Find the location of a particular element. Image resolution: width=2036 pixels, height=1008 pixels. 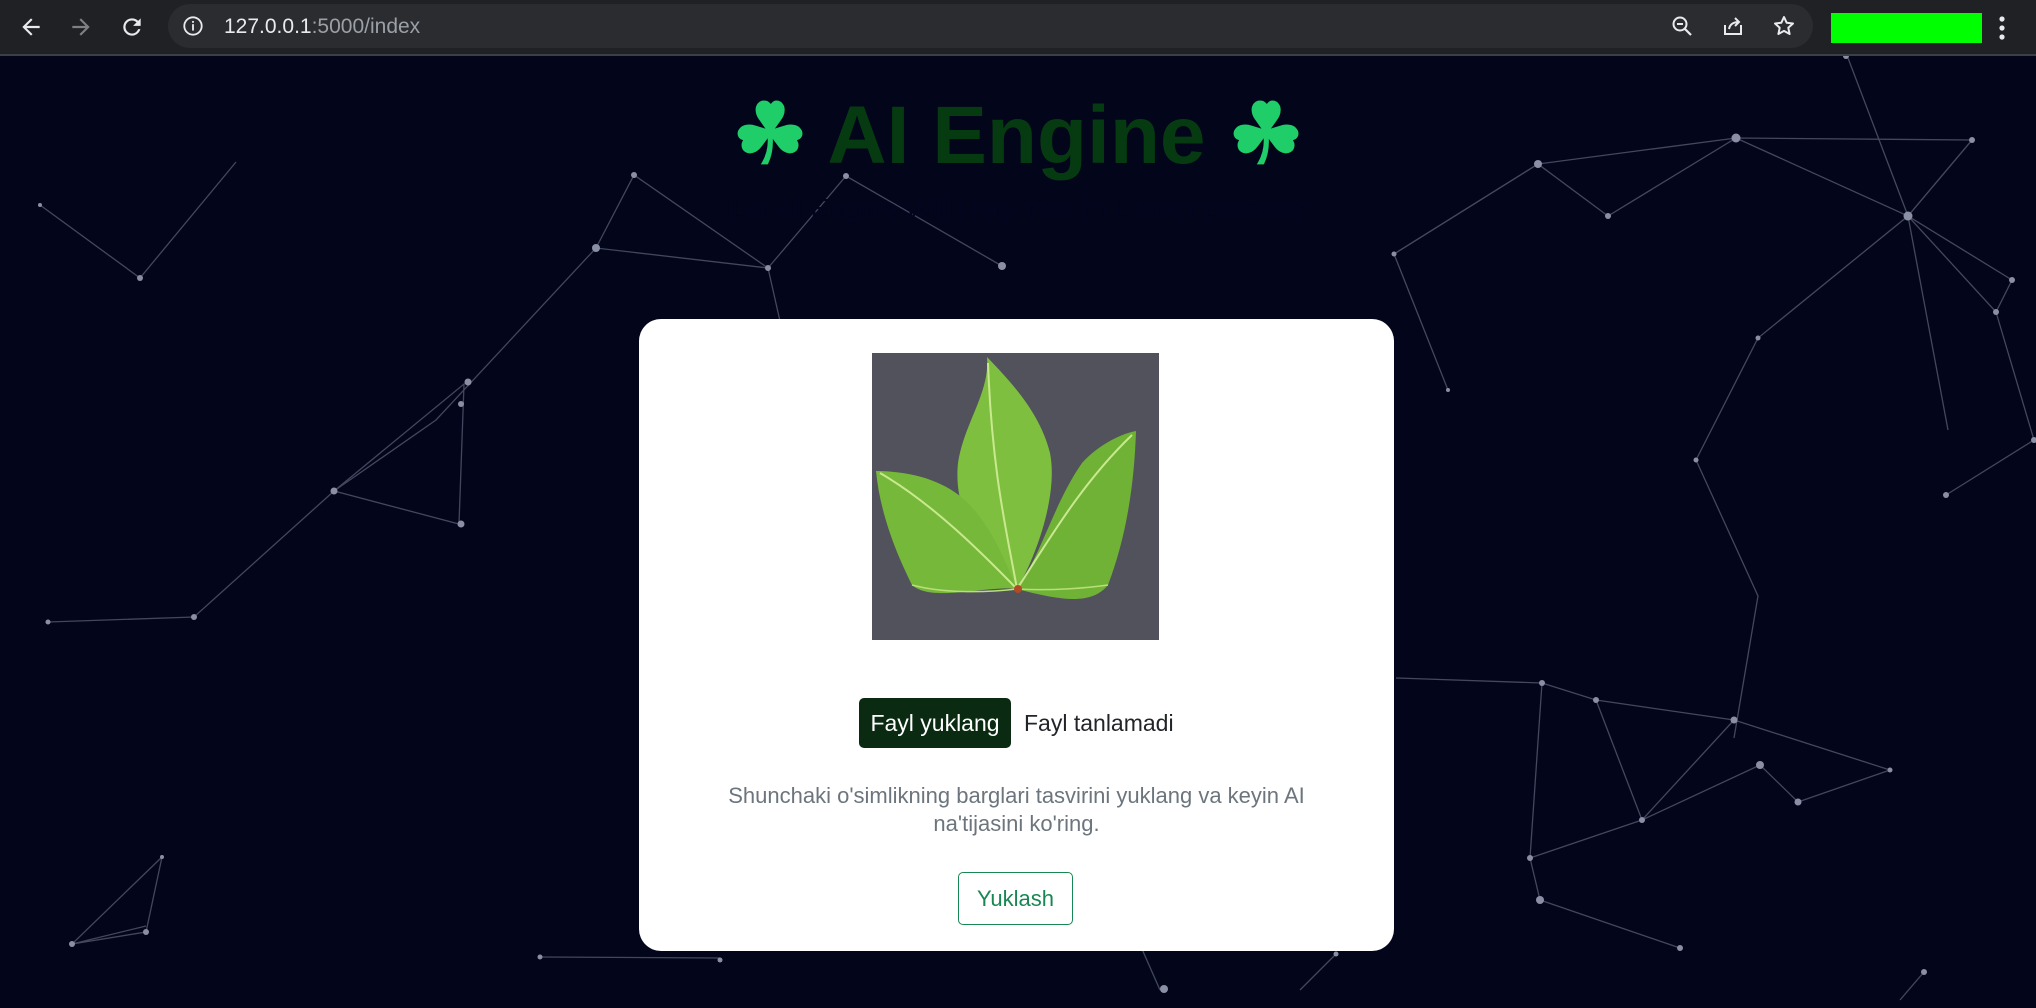

url-host: 127.0.0.1 is located at coordinates (268, 26).